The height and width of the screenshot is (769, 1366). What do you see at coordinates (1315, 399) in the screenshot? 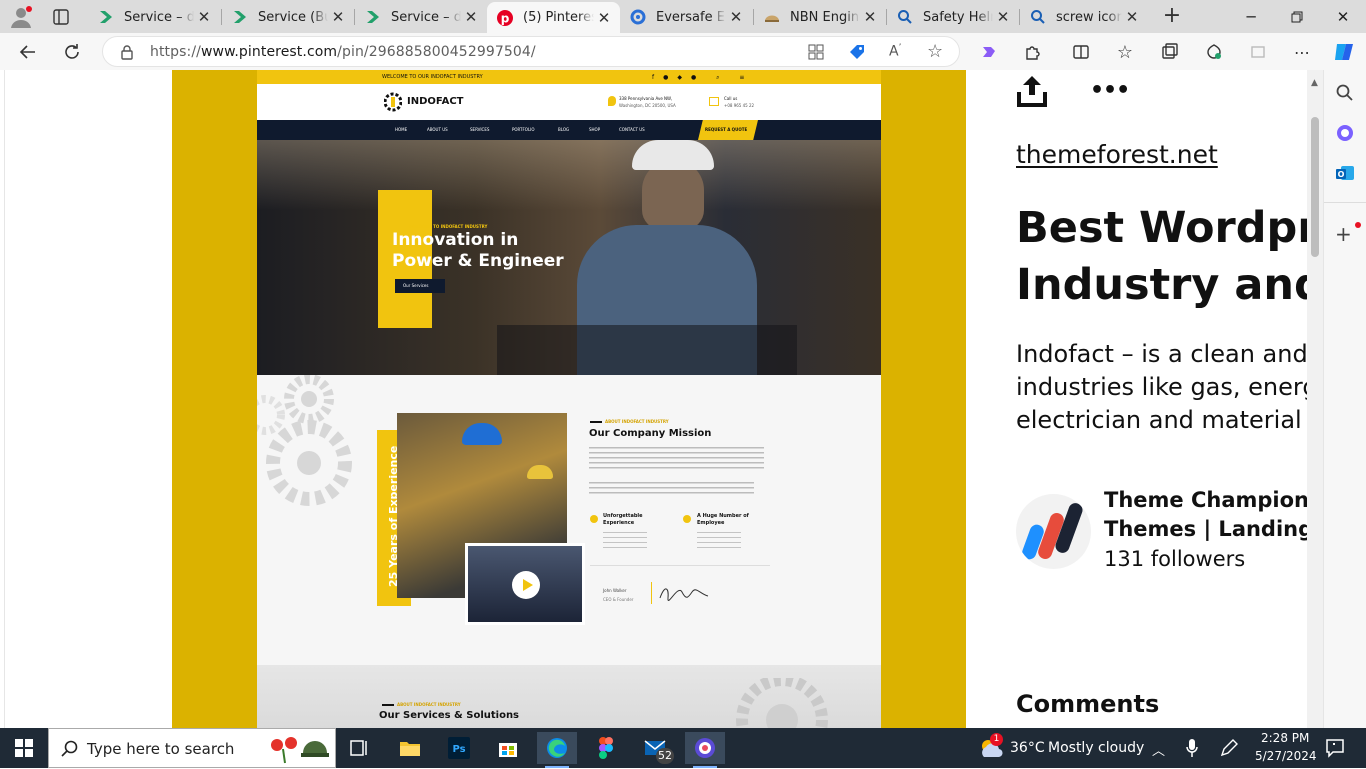
I see `page-scrollbar: ▲` at bounding box center [1315, 399].